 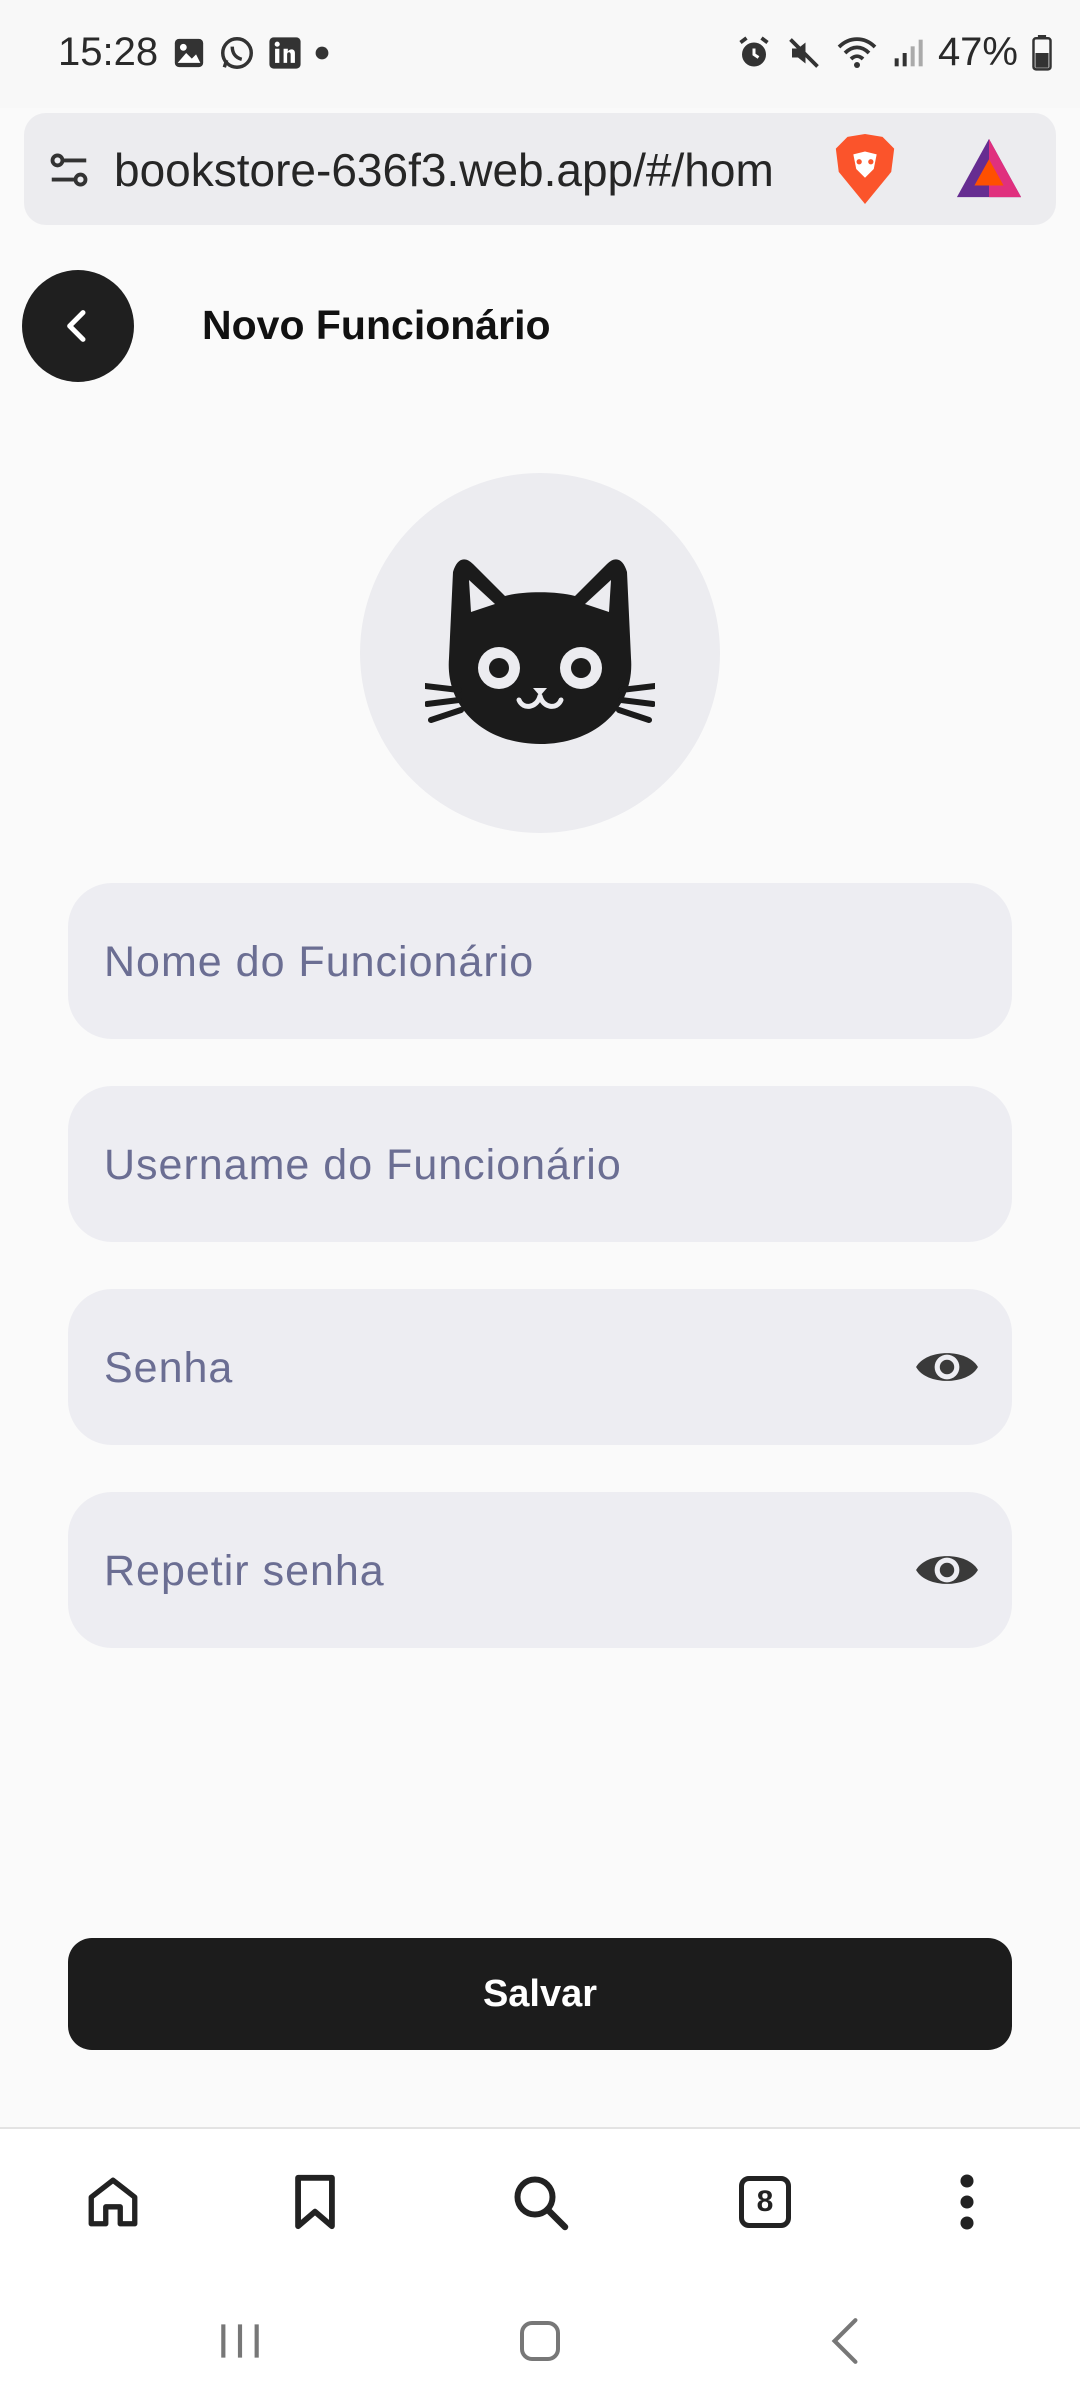 What do you see at coordinates (540, 1994) in the screenshot?
I see `save-button: Salvar` at bounding box center [540, 1994].